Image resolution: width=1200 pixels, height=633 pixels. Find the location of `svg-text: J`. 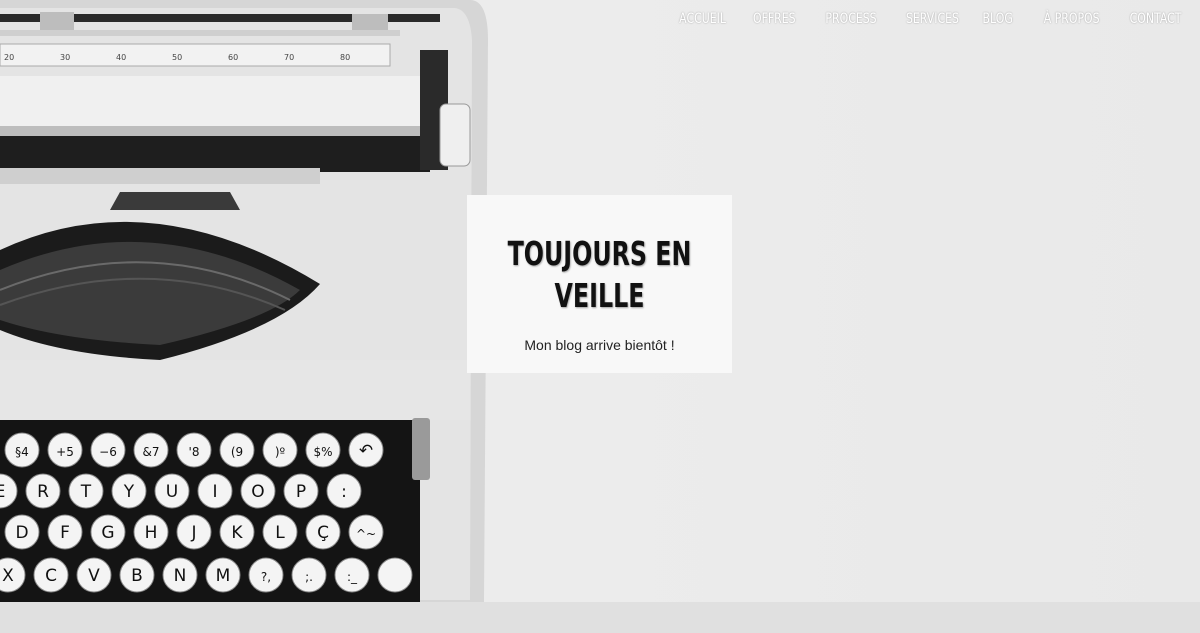

svg-text: J is located at coordinates (193, 533).